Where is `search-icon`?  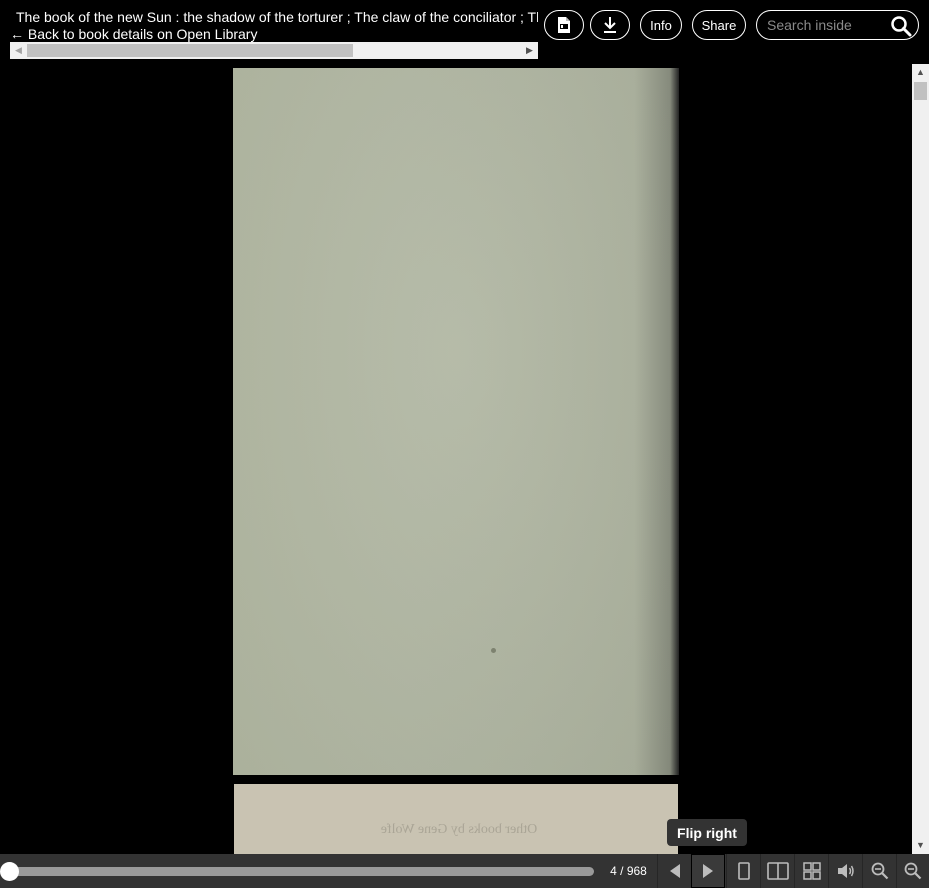
search-icon is located at coordinates (901, 26).